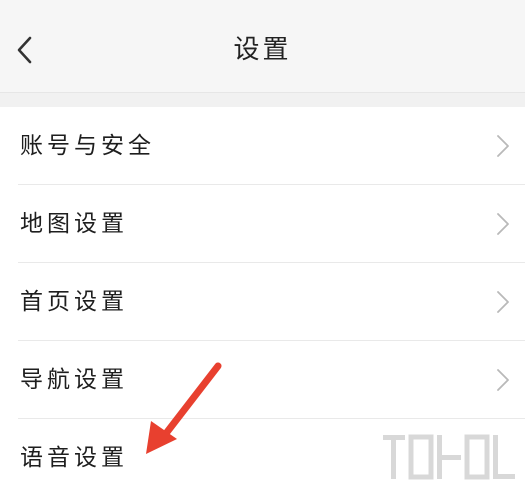 The height and width of the screenshot is (496, 525). What do you see at coordinates (74, 224) in the screenshot?
I see `settings-item-label: 地图设置` at bounding box center [74, 224].